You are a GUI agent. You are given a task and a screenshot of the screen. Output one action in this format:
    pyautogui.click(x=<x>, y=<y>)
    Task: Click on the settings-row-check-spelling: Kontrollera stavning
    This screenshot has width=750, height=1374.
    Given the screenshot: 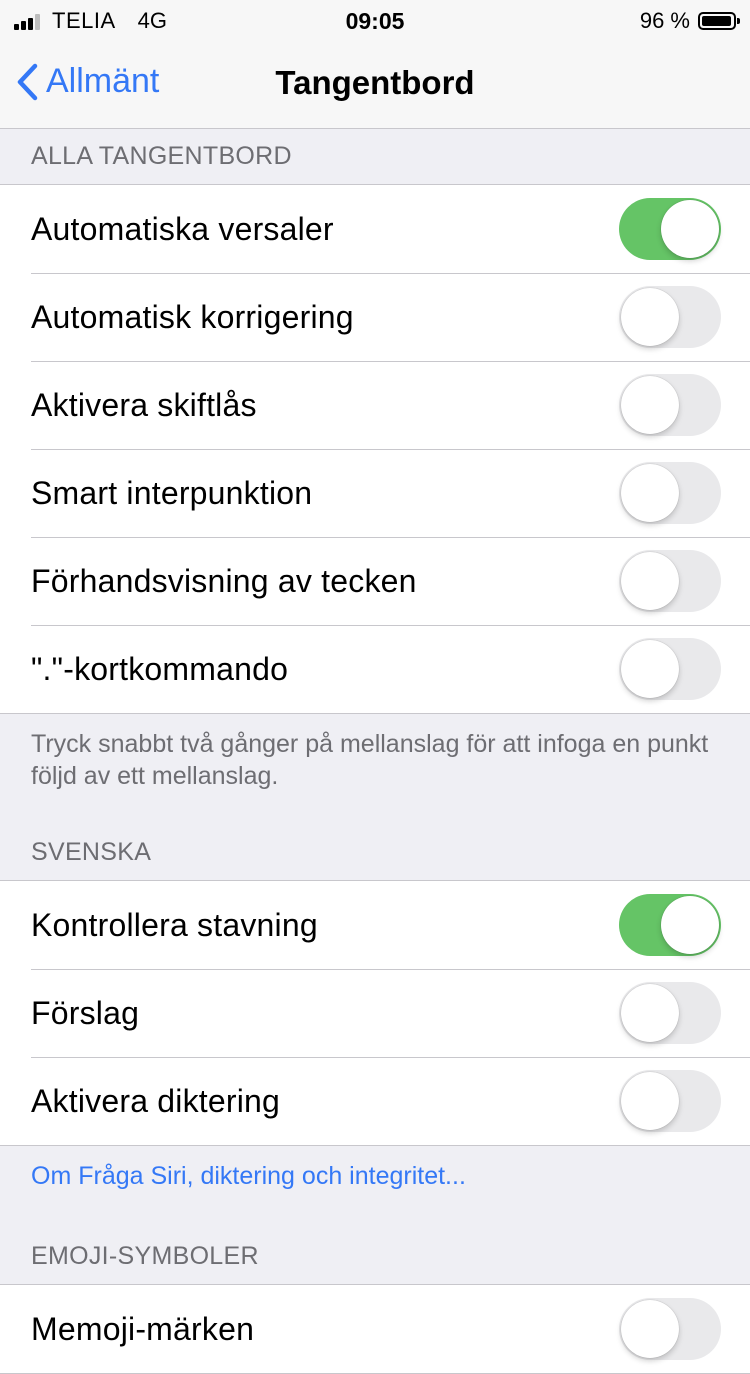 What is the action you would take?
    pyautogui.click(x=375, y=925)
    